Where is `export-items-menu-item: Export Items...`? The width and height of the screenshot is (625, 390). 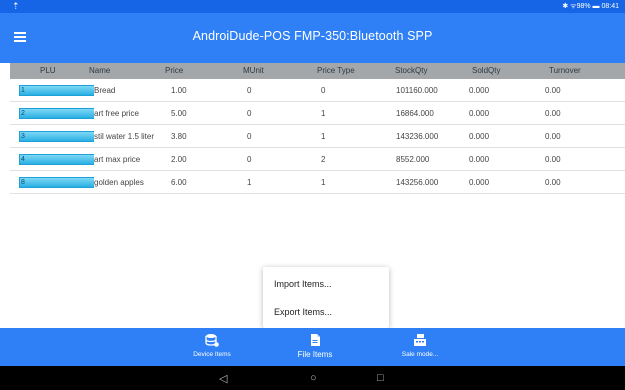 export-items-menu-item: Export Items... is located at coordinates (303, 312).